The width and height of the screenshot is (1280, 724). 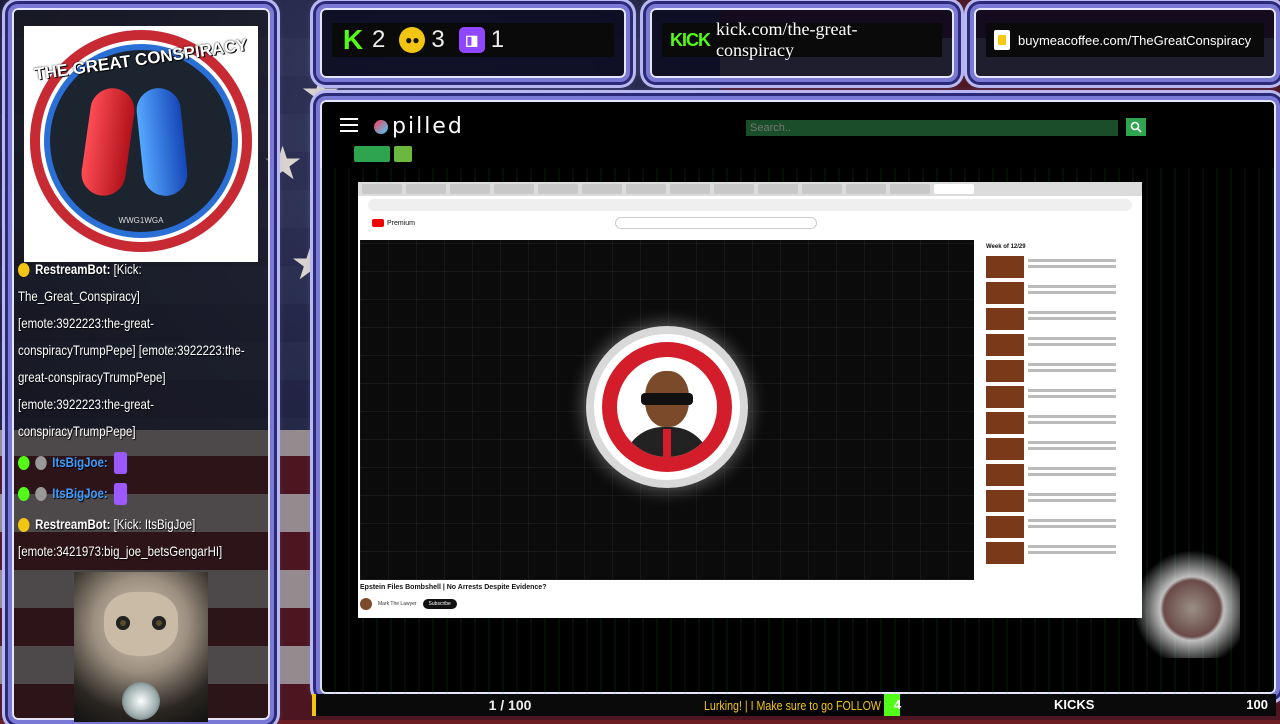 I want to click on playlist-title: Week of 12/29, so click(x=1006, y=247).